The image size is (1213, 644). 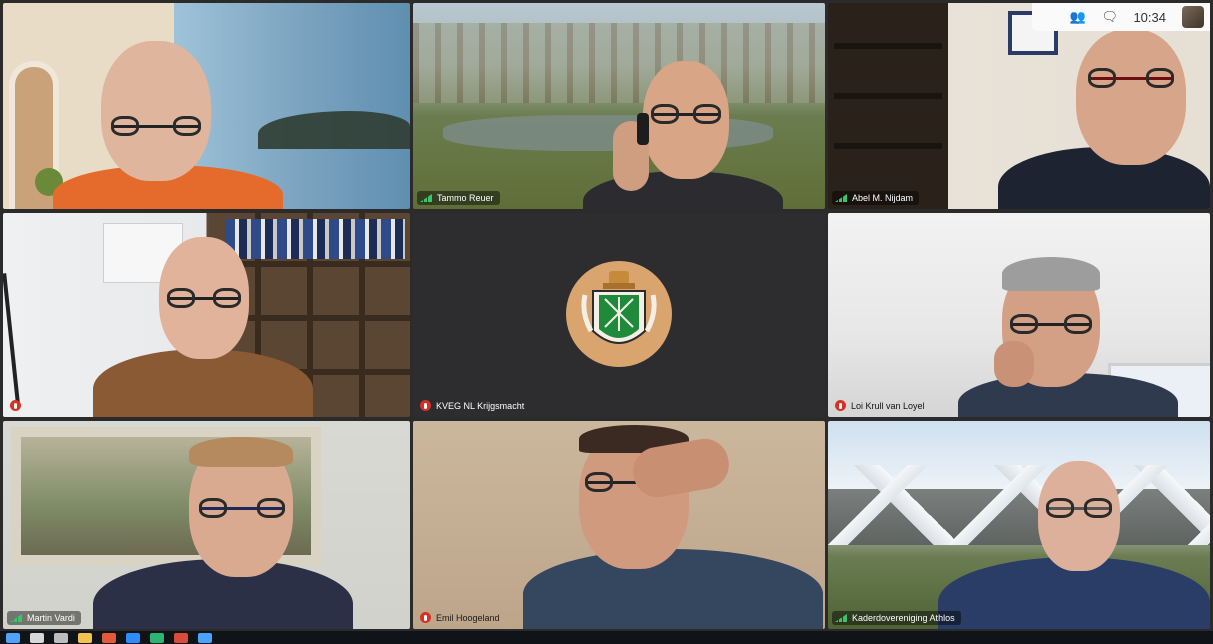 I want to click on participant-name: Tammo Reuer, so click(x=465, y=198).